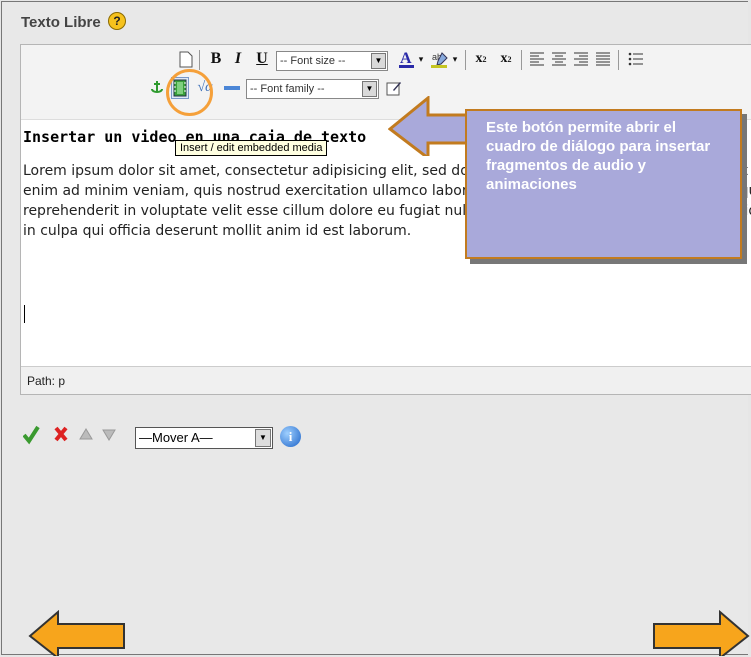 Image resolution: width=751 pixels, height=657 pixels. Describe the element at coordinates (581, 59) in the screenshot. I see `align-right-icon` at that location.